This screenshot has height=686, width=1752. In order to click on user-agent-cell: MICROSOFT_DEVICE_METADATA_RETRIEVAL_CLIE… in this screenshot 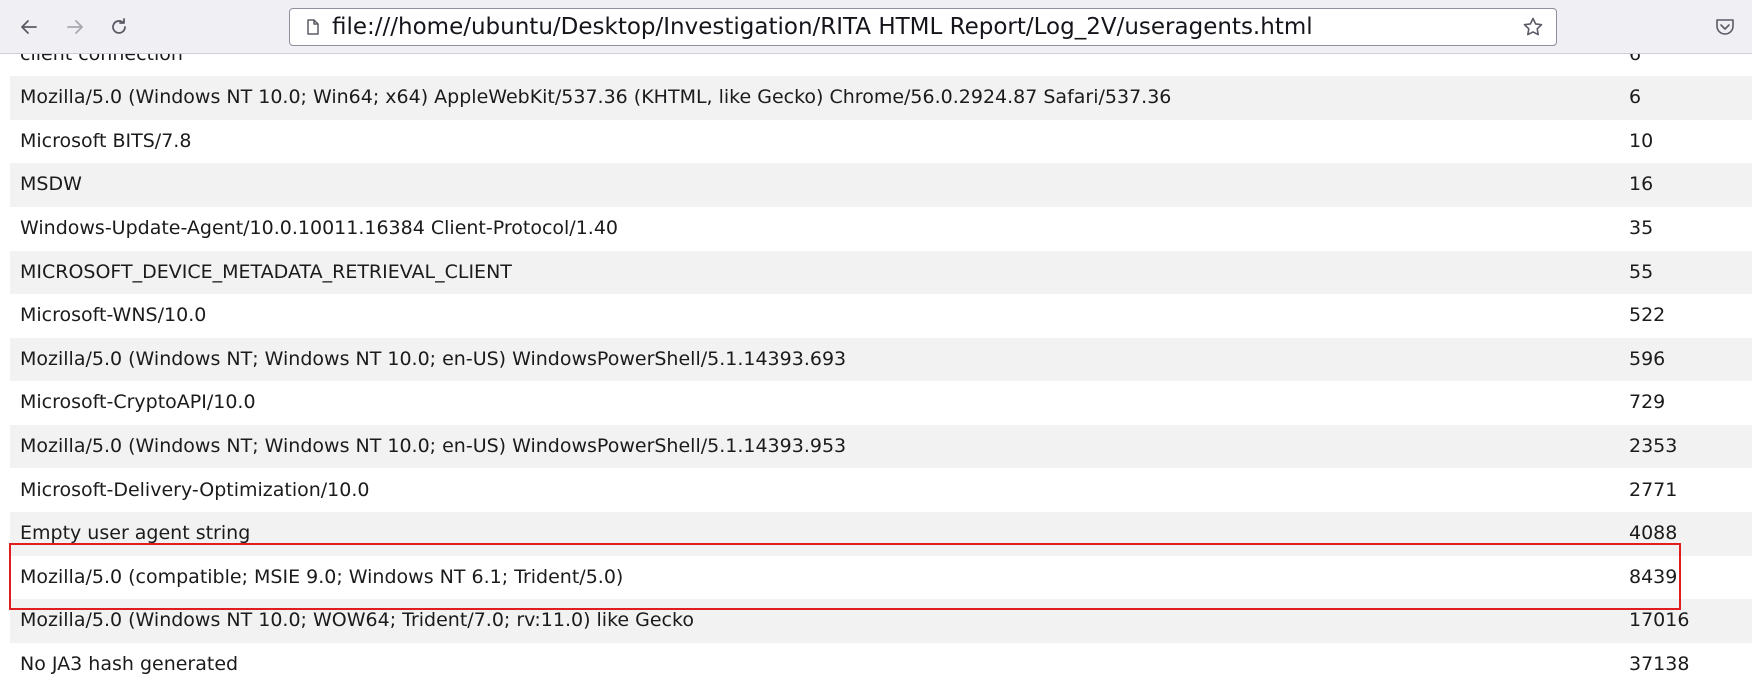, I will do `click(266, 271)`.